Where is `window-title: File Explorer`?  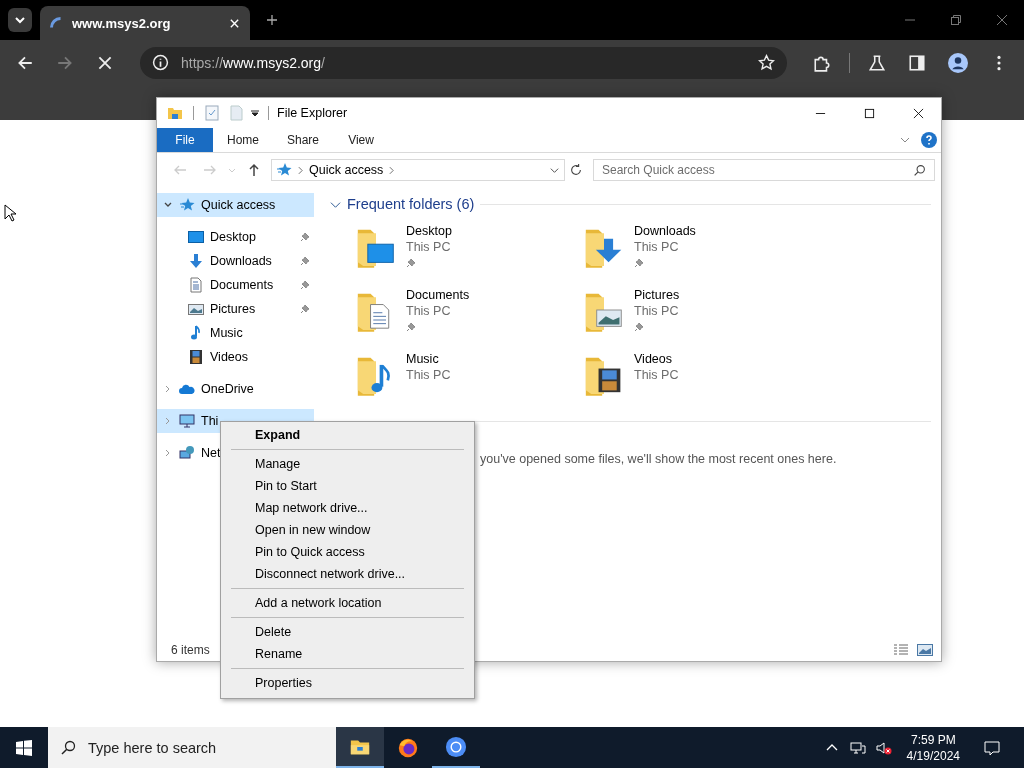
window-title: File Explorer is located at coordinates (312, 113).